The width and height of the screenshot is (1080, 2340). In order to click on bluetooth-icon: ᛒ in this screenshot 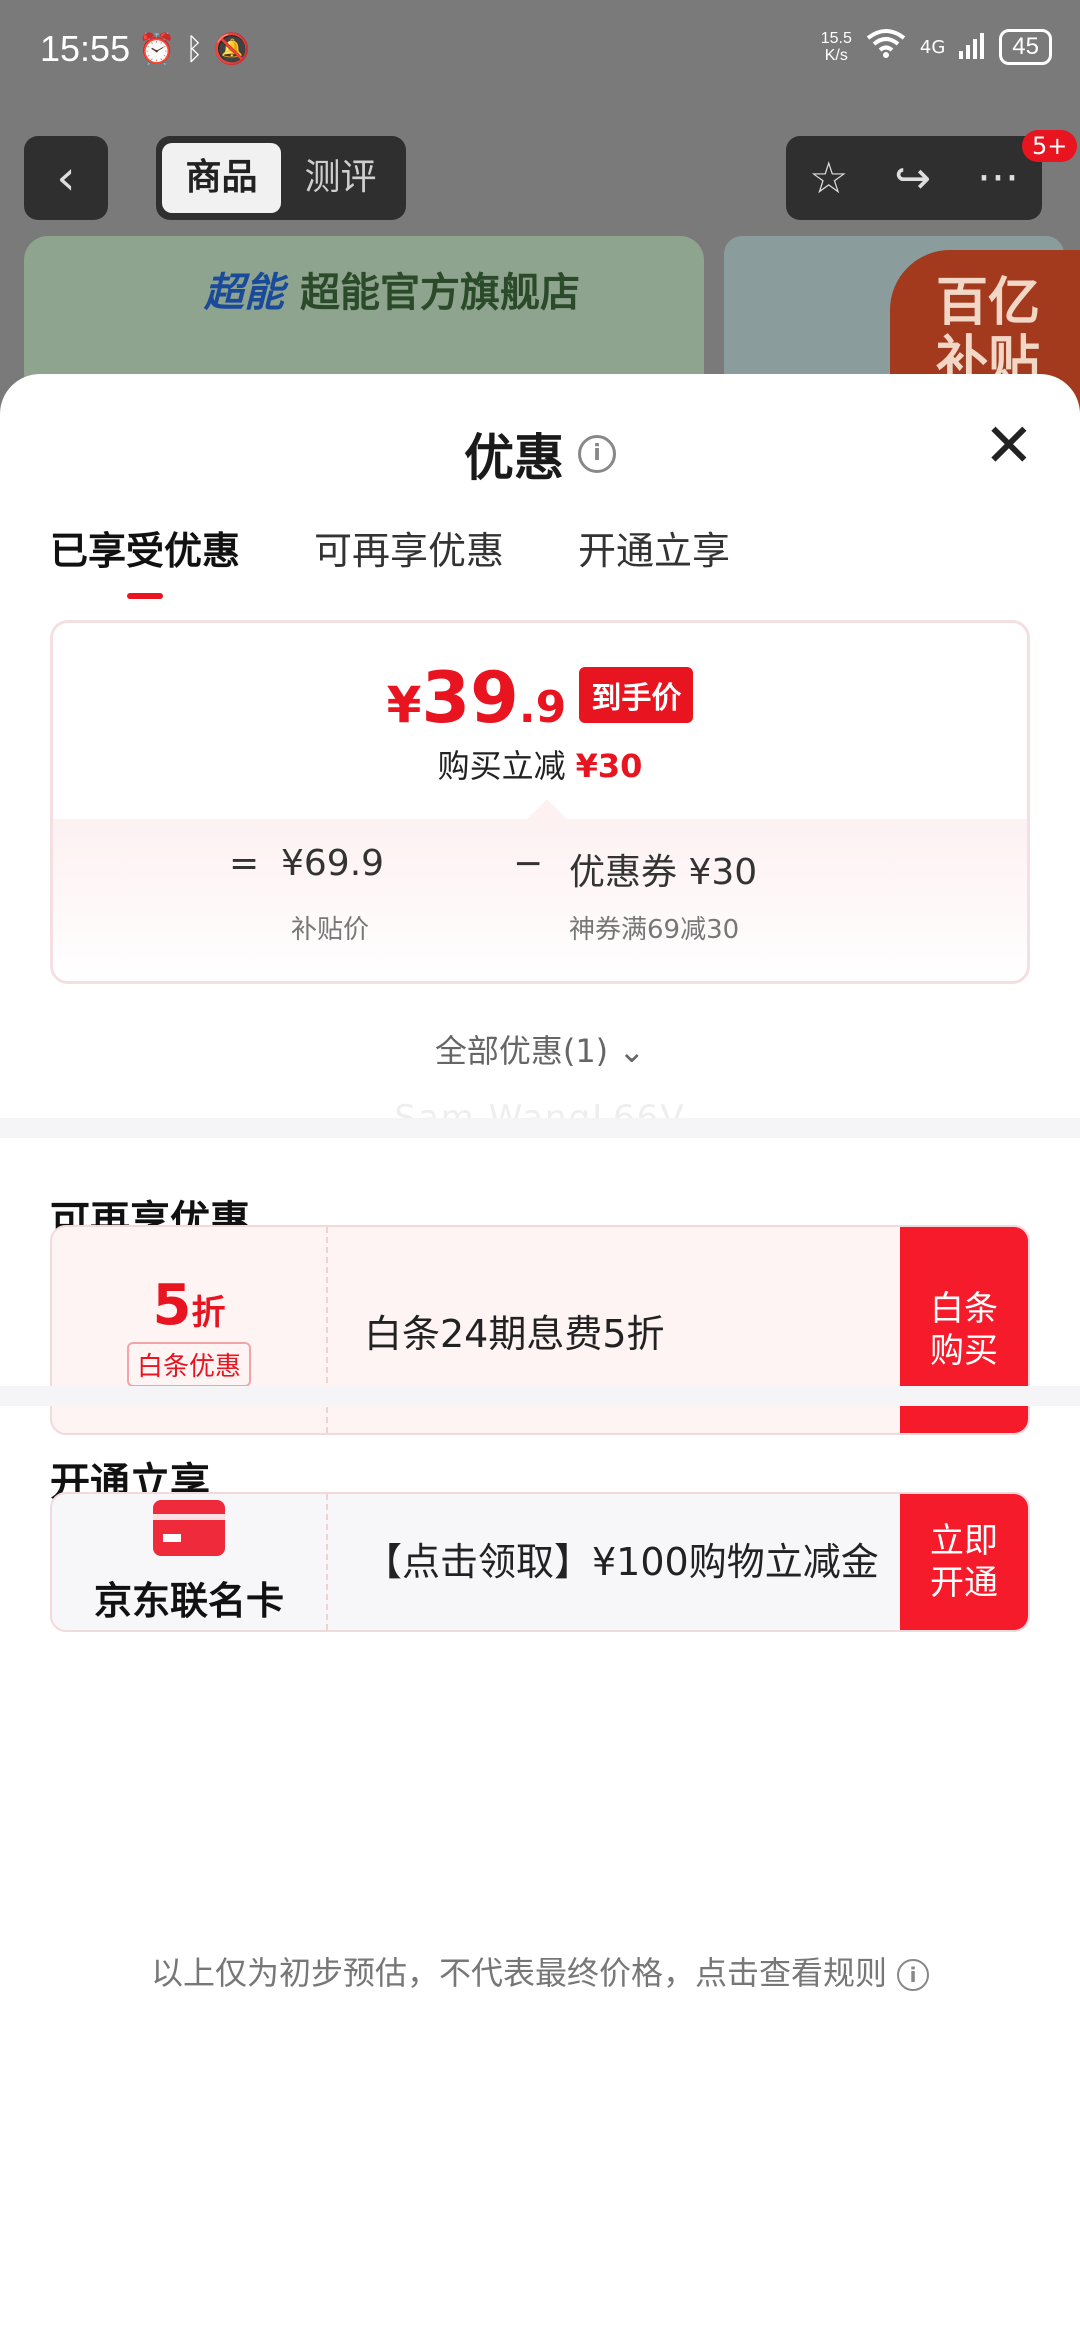, I will do `click(194, 49)`.